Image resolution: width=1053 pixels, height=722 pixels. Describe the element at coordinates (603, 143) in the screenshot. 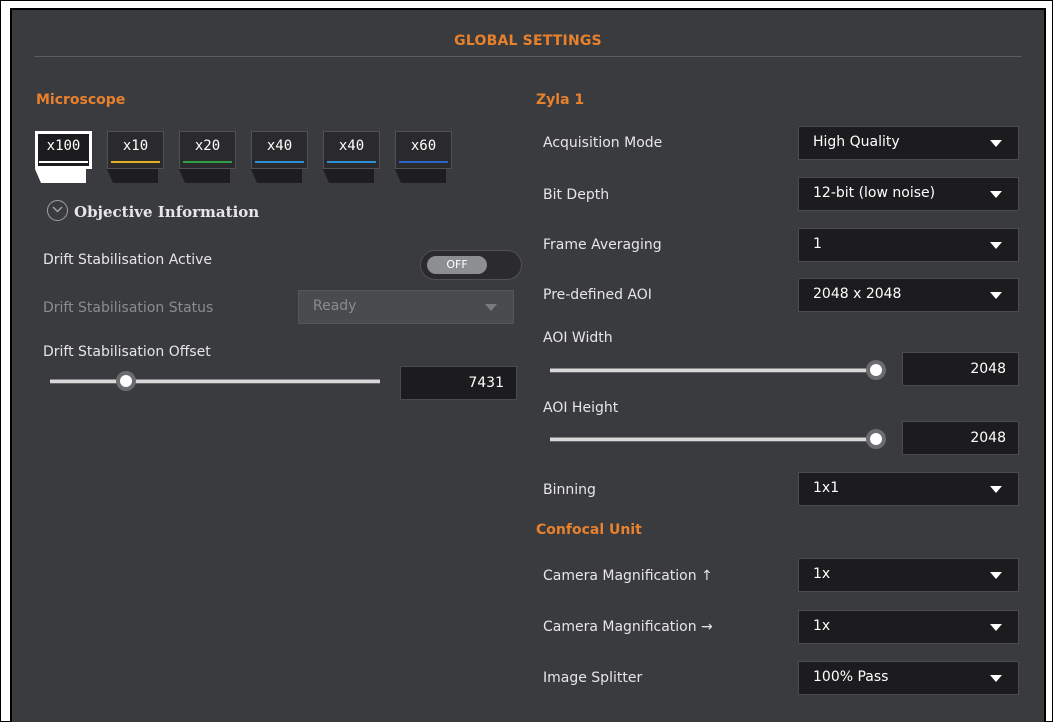

I see `acquisition-mode-label: Acquisition Mode` at that location.